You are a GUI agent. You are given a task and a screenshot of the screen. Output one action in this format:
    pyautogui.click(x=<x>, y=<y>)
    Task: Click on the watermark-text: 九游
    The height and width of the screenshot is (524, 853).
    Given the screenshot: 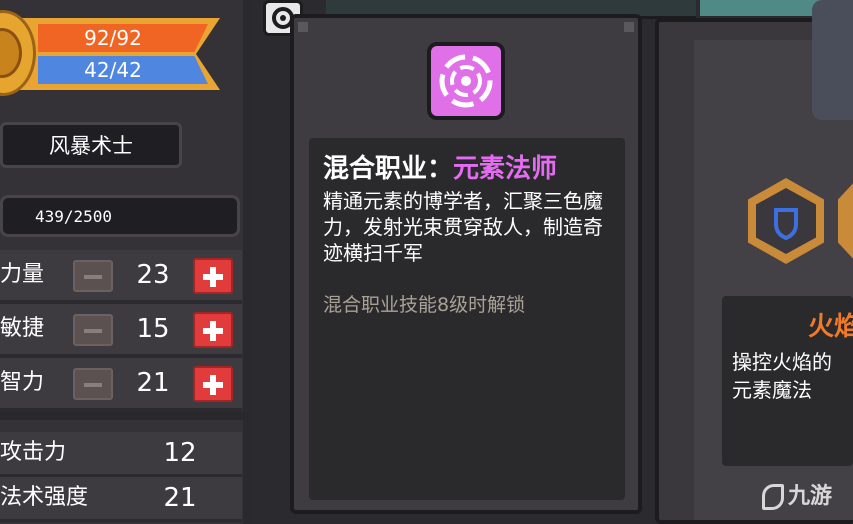 What is the action you would take?
    pyautogui.click(x=810, y=496)
    